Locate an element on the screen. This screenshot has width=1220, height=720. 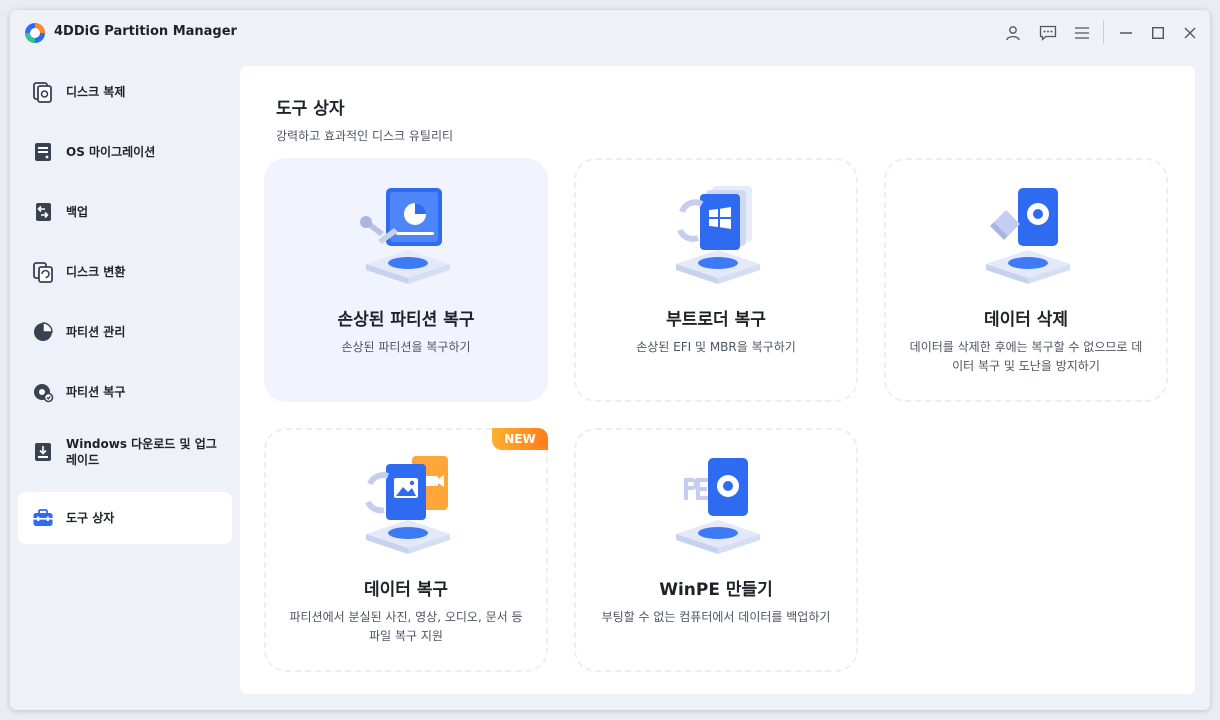
titlebar-divider is located at coordinates (1103, 32).